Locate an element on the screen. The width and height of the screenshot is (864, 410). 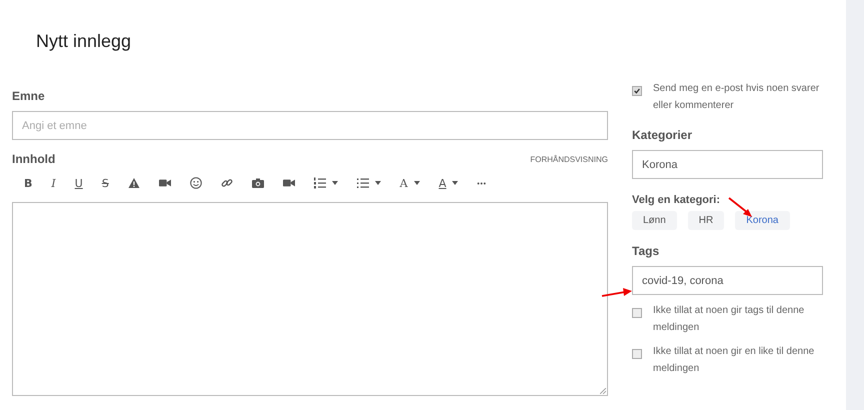
numbered-list-icon is located at coordinates (320, 183).